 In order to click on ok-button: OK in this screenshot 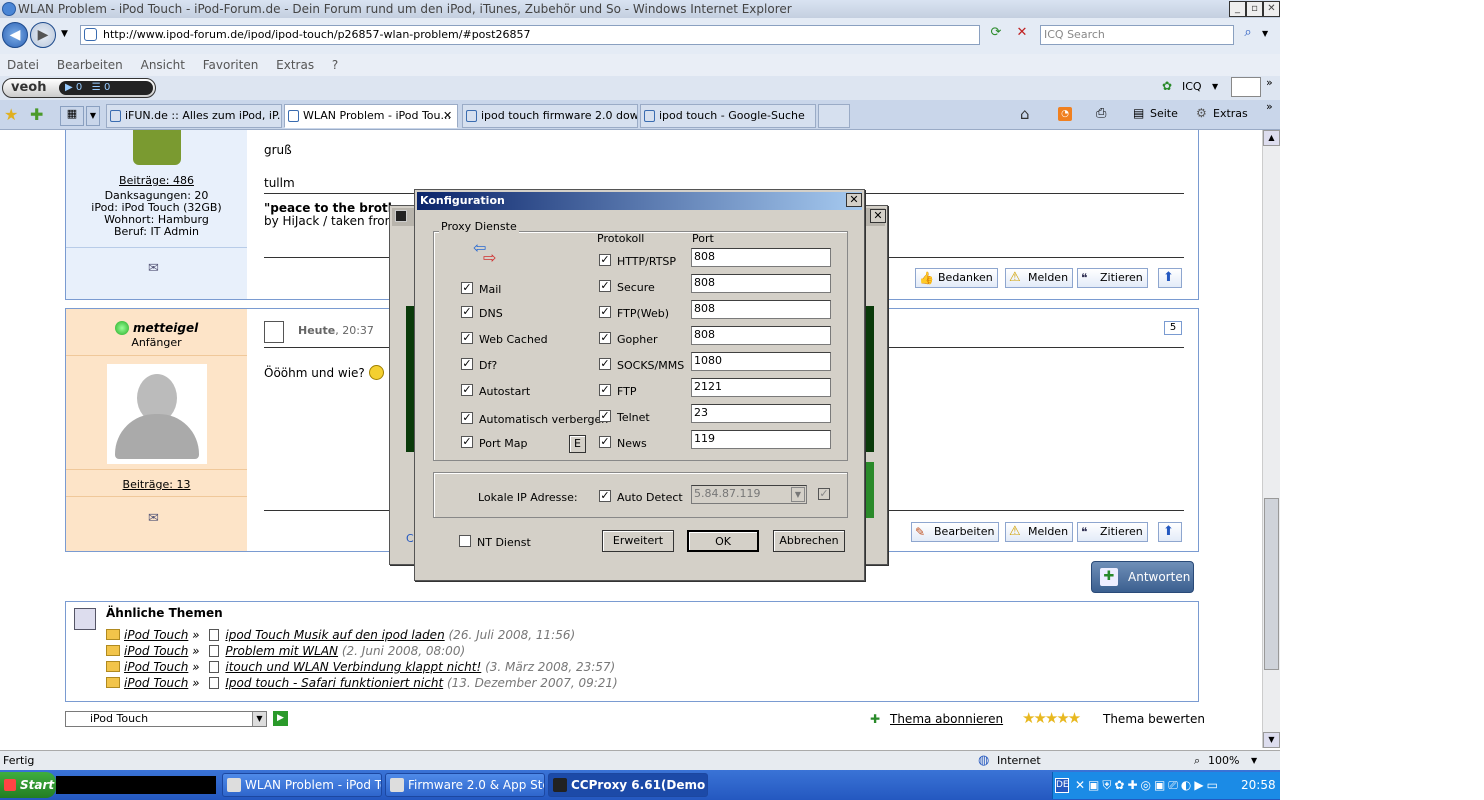, I will do `click(723, 541)`.